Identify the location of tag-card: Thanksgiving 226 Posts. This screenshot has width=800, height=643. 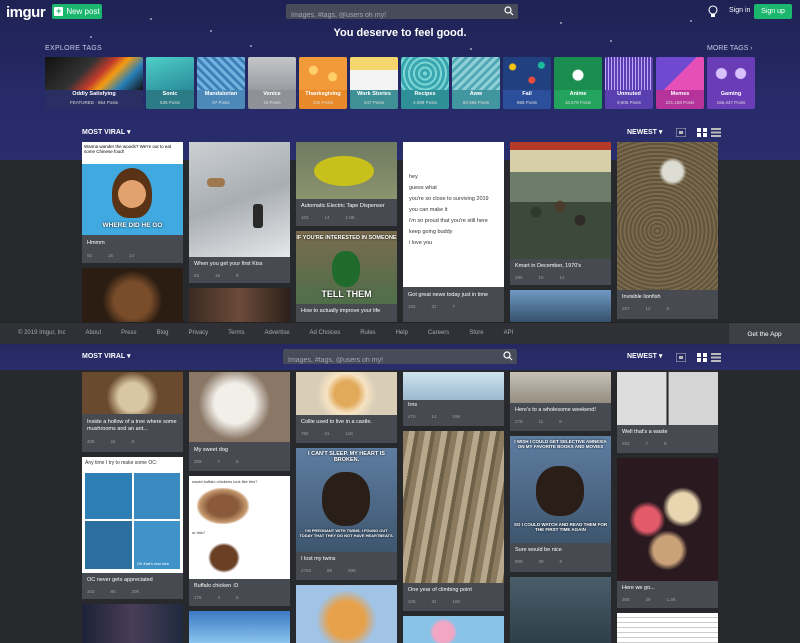
(323, 83).